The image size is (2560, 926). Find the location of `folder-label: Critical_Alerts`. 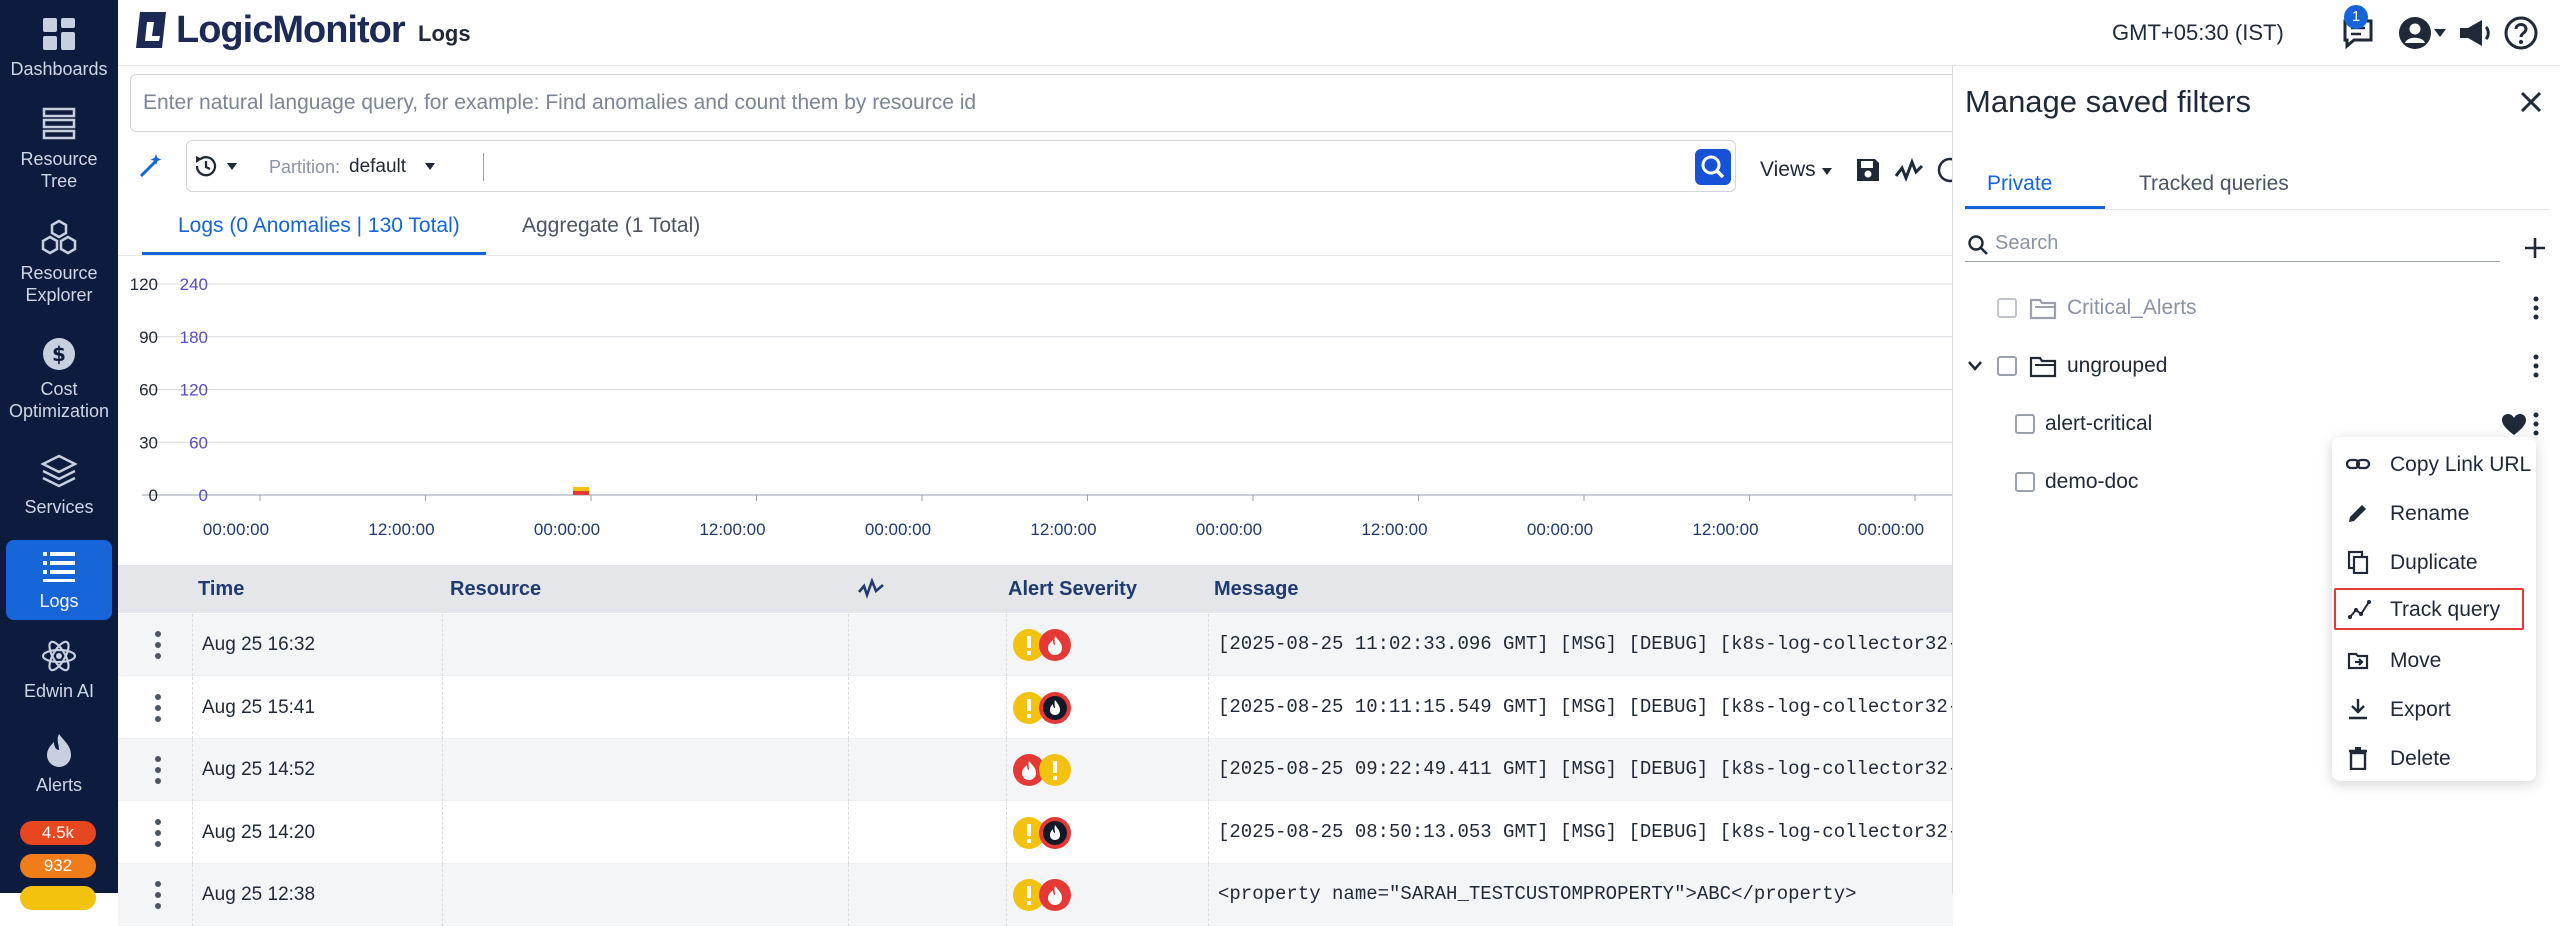

folder-label: Critical_Alerts is located at coordinates (2132, 307).